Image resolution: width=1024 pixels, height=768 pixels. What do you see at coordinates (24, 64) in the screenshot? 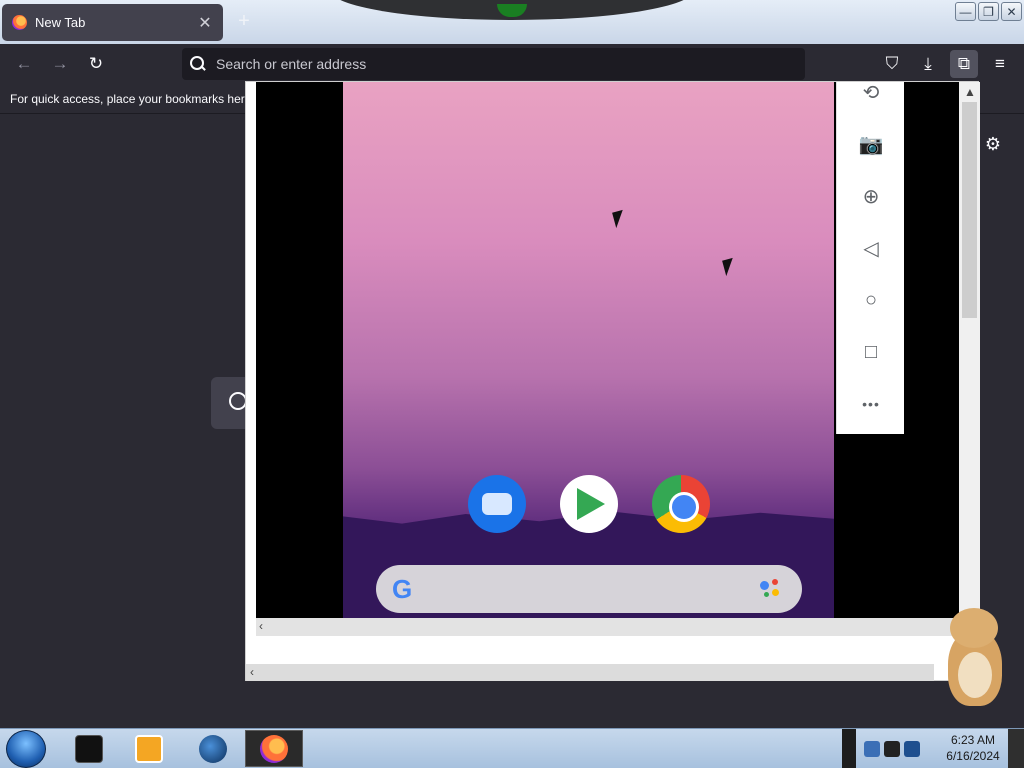
I see `back-button: ←` at bounding box center [24, 64].